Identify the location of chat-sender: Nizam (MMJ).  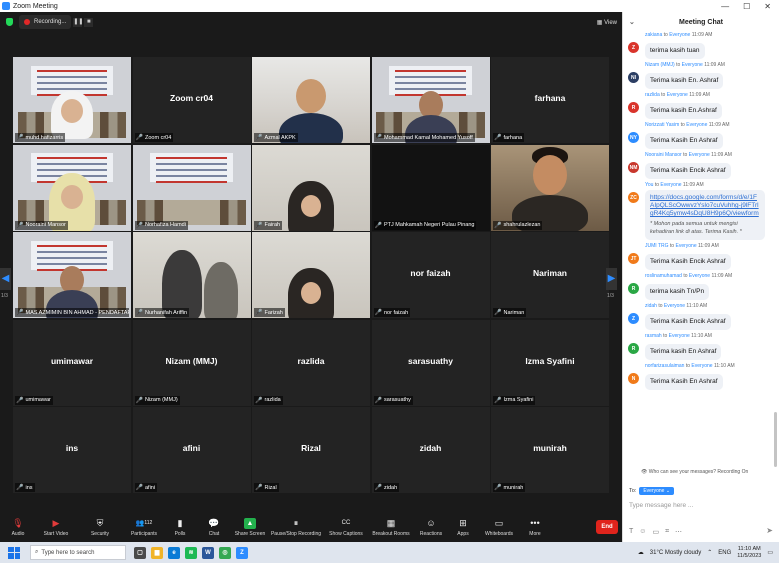
(660, 65).